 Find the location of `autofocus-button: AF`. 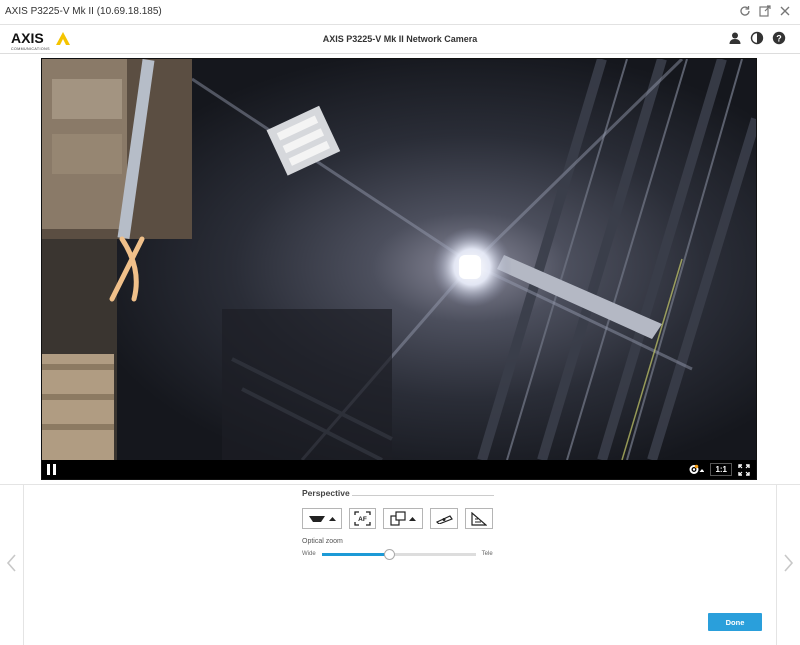

autofocus-button: AF is located at coordinates (362, 518).